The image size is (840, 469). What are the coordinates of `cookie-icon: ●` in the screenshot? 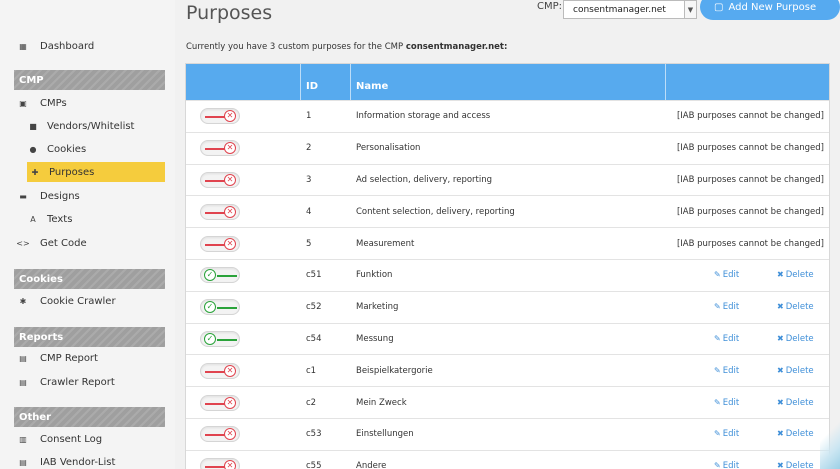 It's located at (33, 149).